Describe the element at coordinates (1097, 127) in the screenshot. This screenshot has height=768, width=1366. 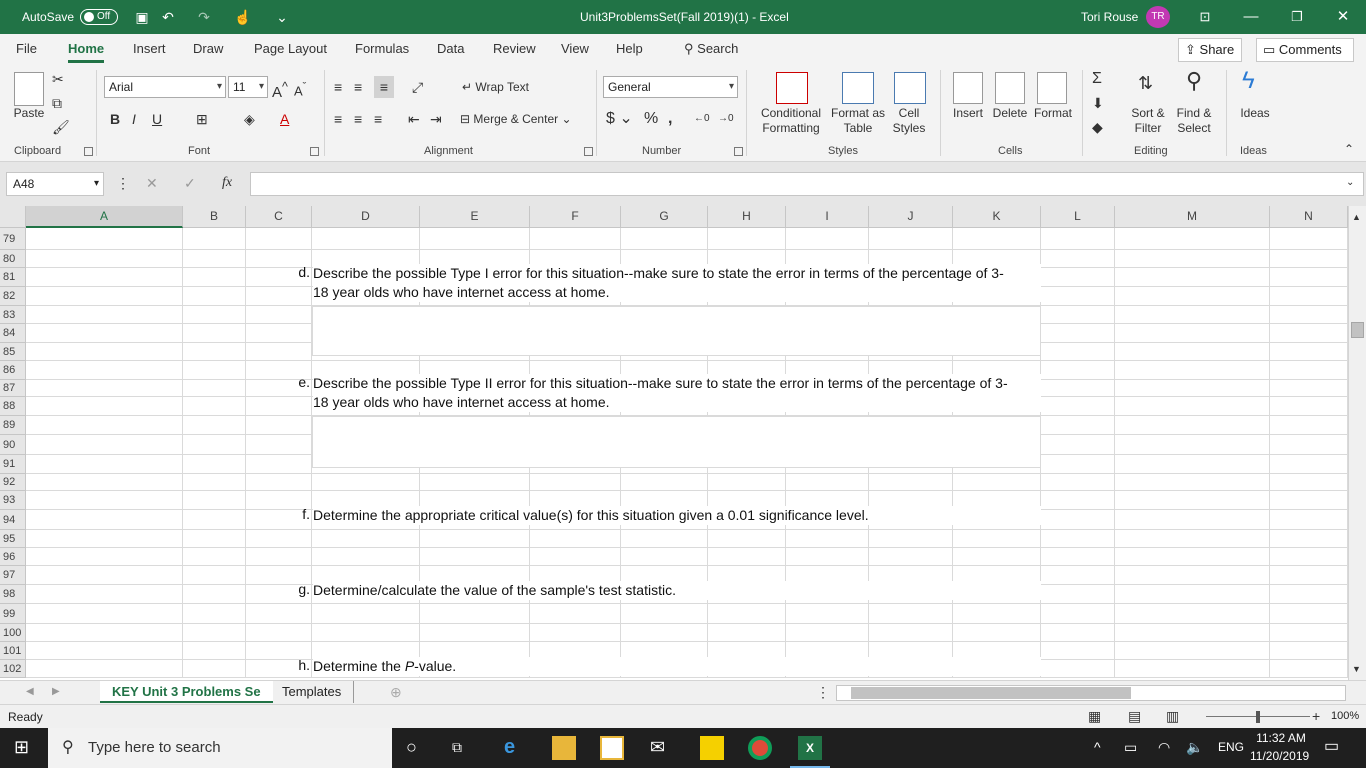
I see `clear-icon: ◆` at that location.